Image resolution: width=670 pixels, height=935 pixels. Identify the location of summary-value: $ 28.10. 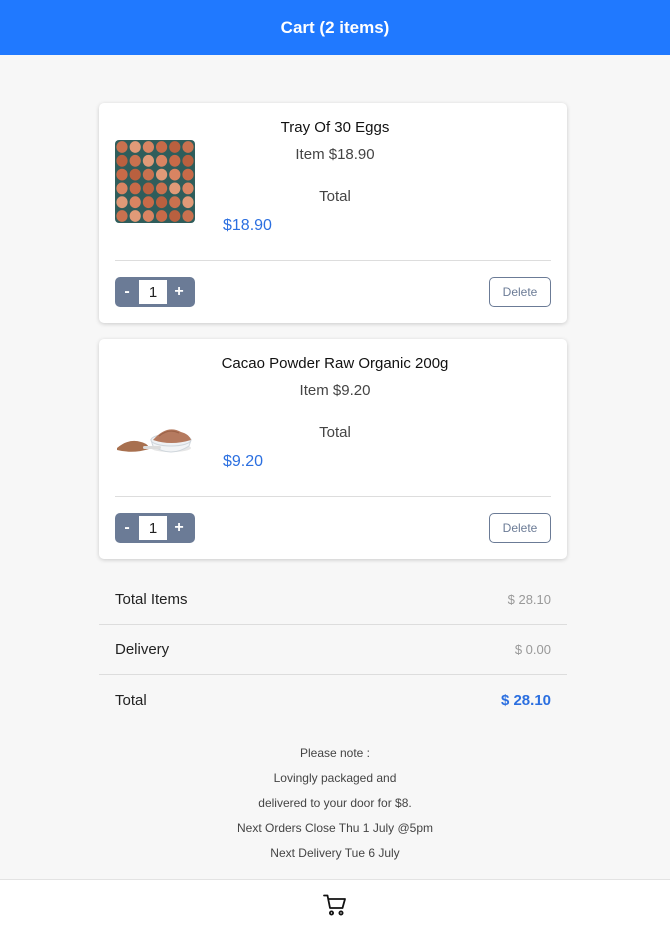
(529, 599).